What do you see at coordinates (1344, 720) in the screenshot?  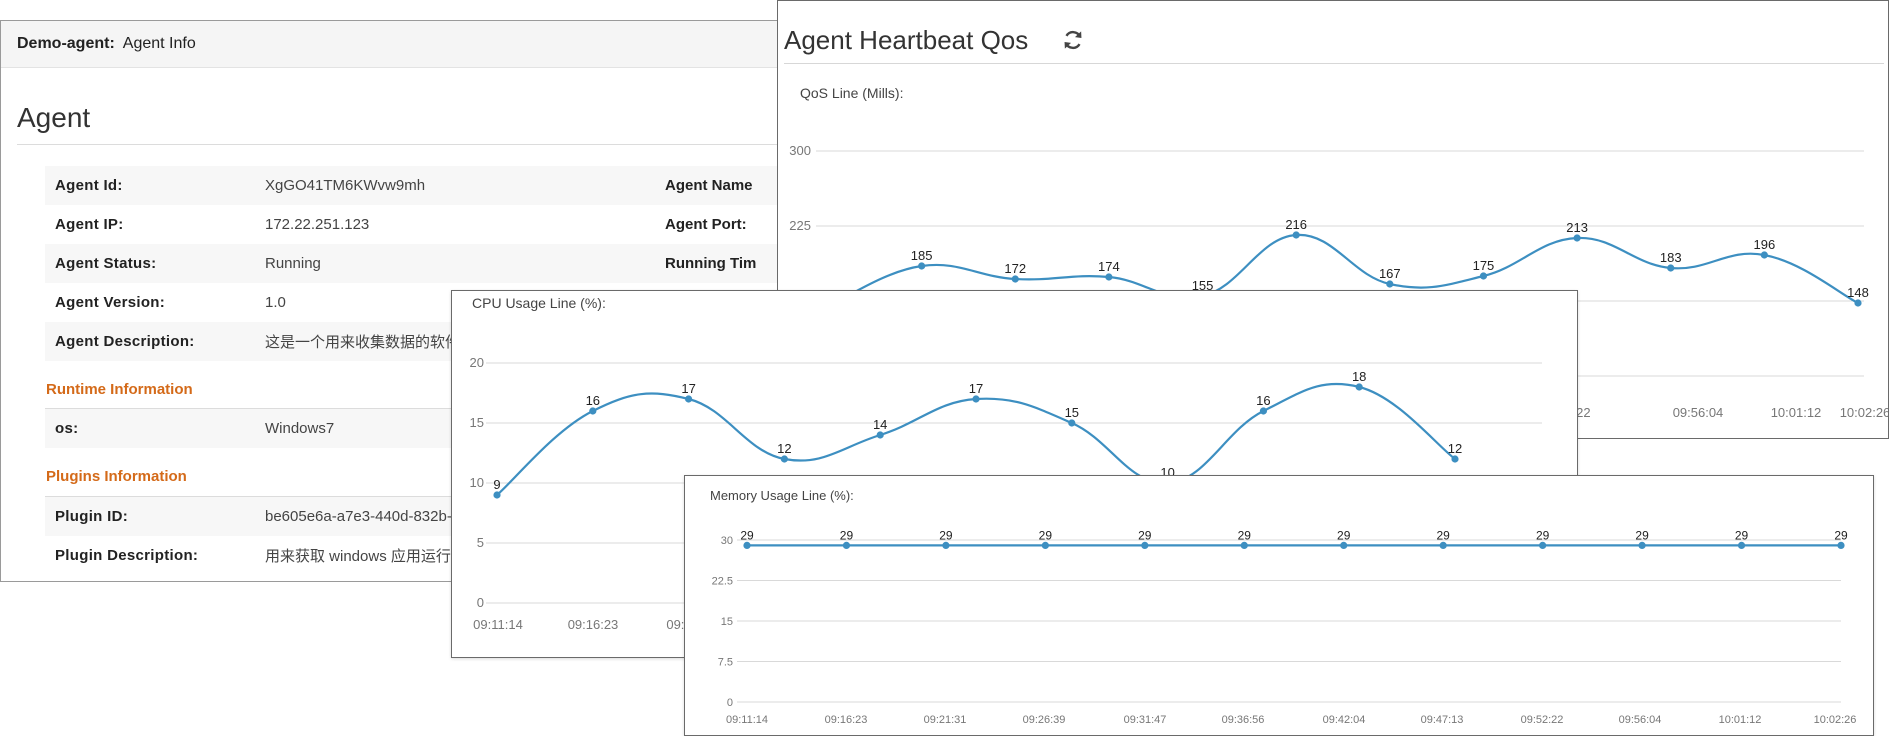 I see `x-tick-label: 09:42:04` at bounding box center [1344, 720].